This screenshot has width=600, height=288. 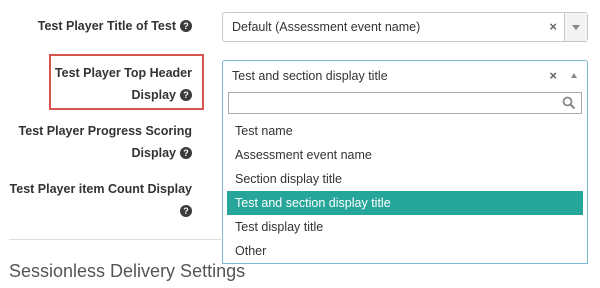 What do you see at coordinates (405, 203) in the screenshot?
I see `dropdown-option-selected: Test and section display title` at bounding box center [405, 203].